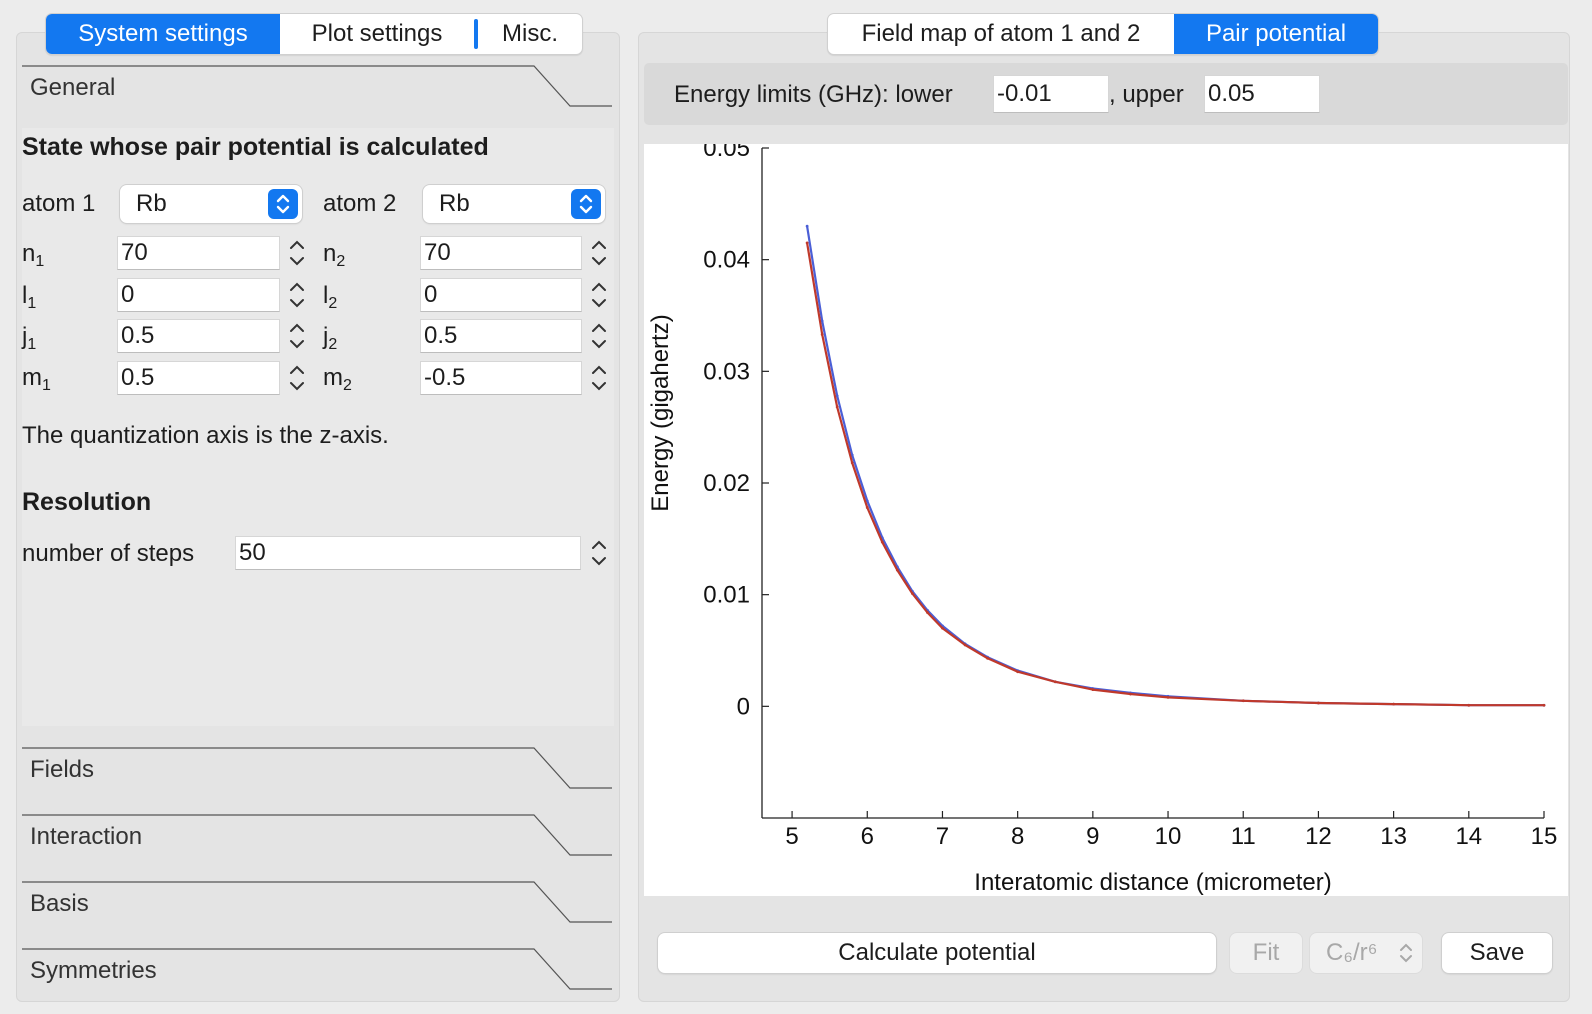 Image resolution: width=1592 pixels, height=1014 pixels. Describe the element at coordinates (29, 297) in the screenshot. I see `l1-label: l1` at that location.